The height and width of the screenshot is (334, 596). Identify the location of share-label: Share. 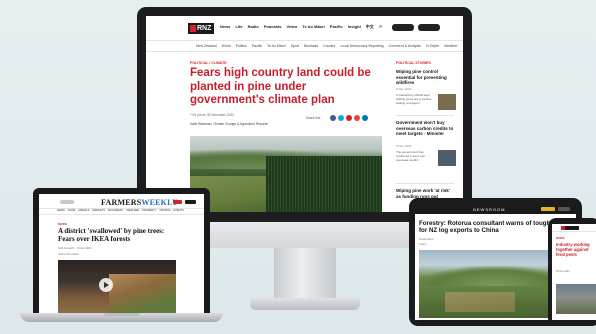
(423, 244).